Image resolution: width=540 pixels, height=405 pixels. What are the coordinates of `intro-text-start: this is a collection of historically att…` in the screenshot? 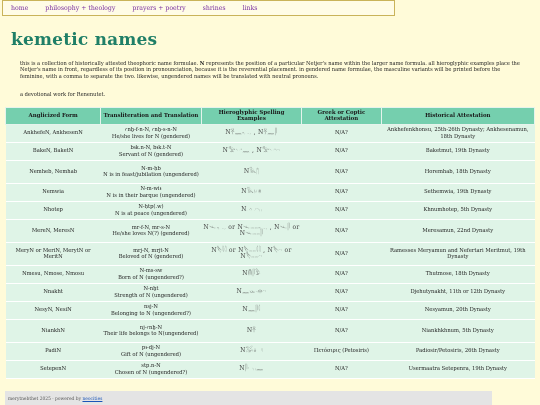 It's located at (110, 64).